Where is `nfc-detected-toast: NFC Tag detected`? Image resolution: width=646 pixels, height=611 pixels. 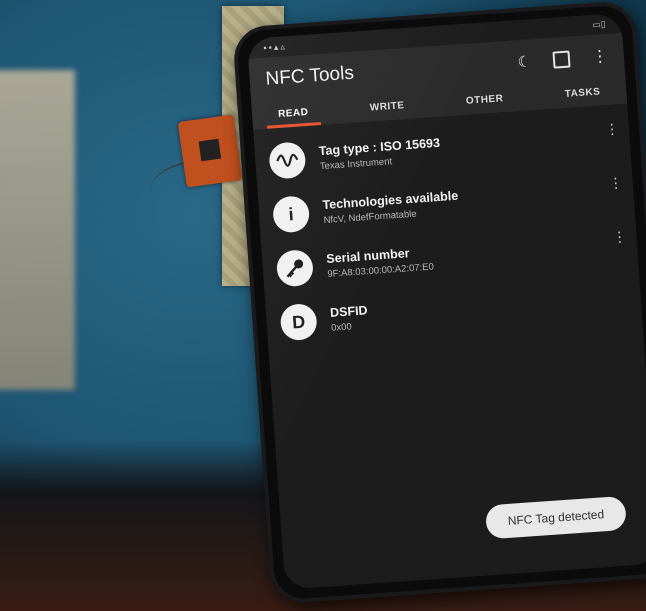
nfc-detected-toast: NFC Tag detected is located at coordinates (555, 517).